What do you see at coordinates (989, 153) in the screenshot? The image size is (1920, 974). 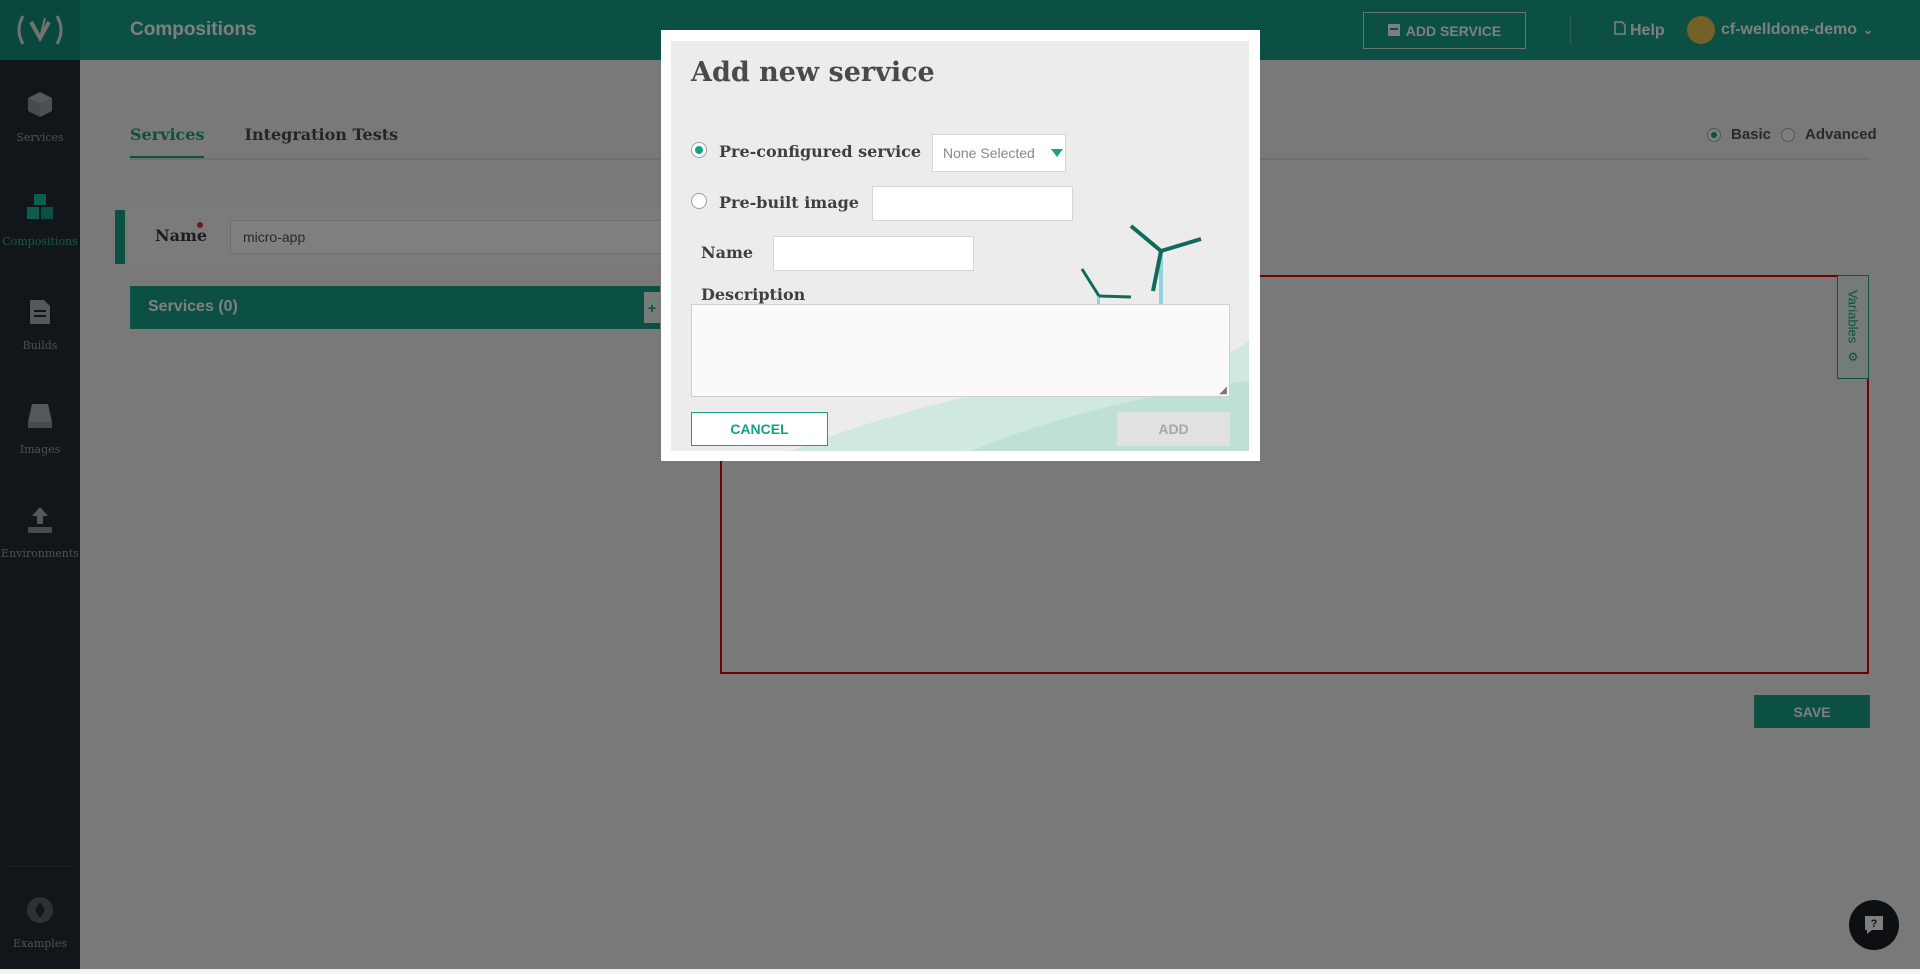 I see `select-value: None Selected` at bounding box center [989, 153].